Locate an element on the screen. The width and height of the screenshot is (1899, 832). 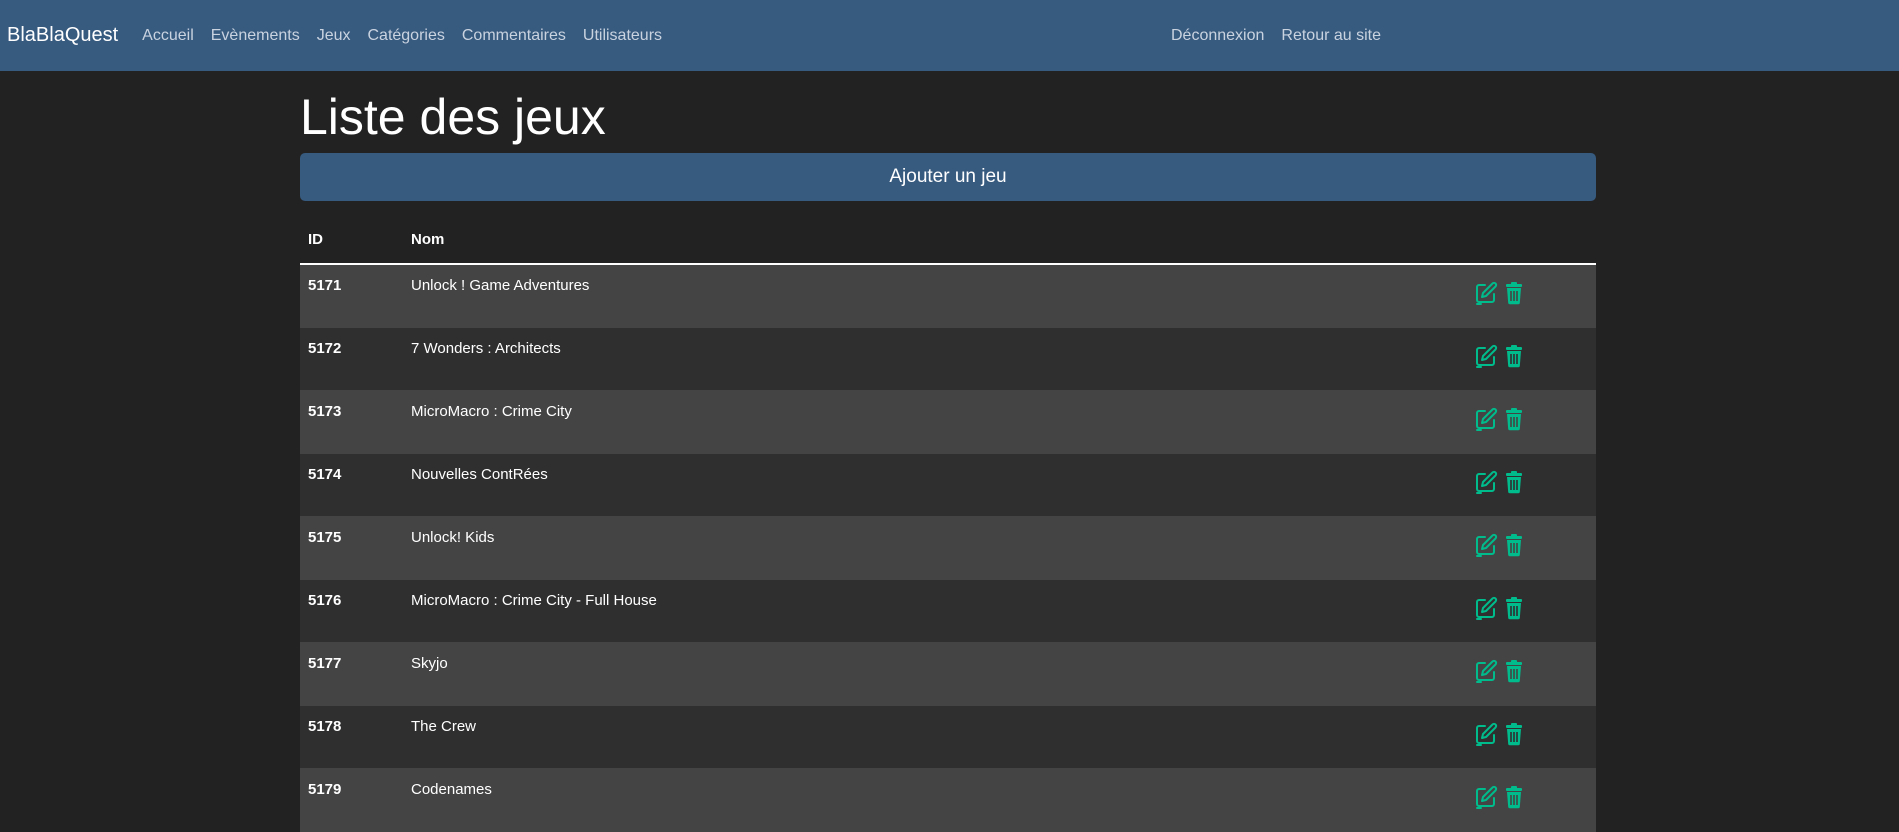
game-id-cell: 5172 is located at coordinates (351, 359).